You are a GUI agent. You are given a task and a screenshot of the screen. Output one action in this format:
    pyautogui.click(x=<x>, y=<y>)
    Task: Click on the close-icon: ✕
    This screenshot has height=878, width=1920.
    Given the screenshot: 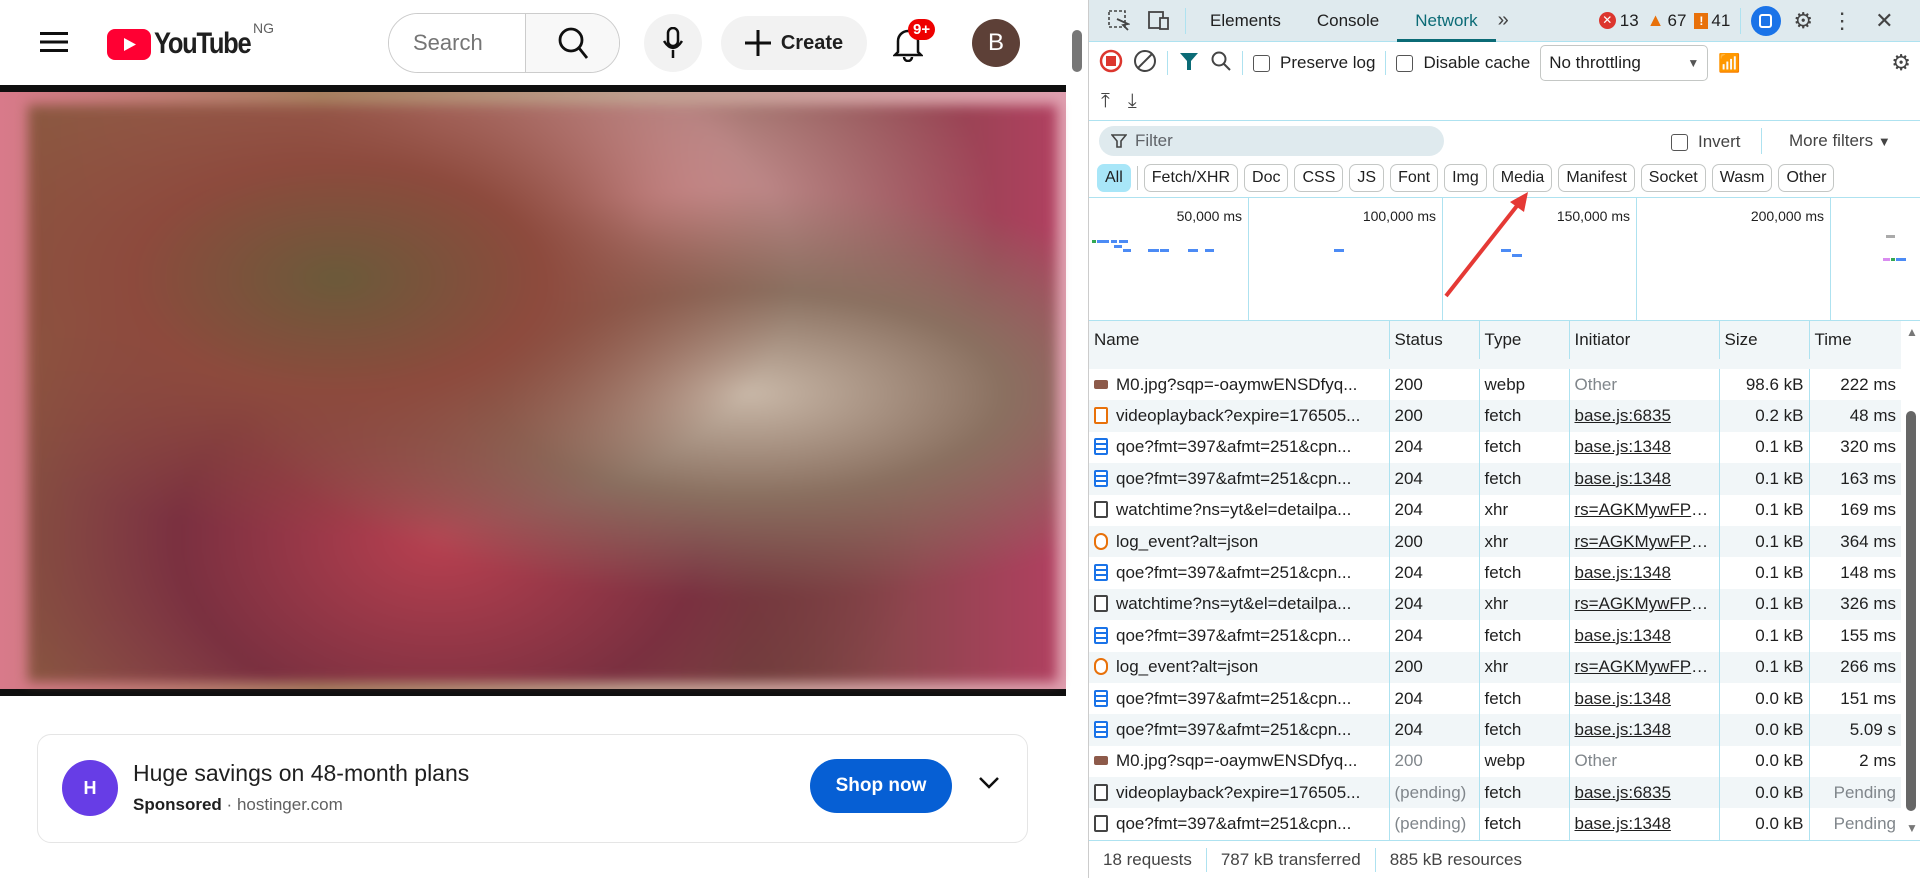 What is the action you would take?
    pyautogui.click(x=1884, y=21)
    